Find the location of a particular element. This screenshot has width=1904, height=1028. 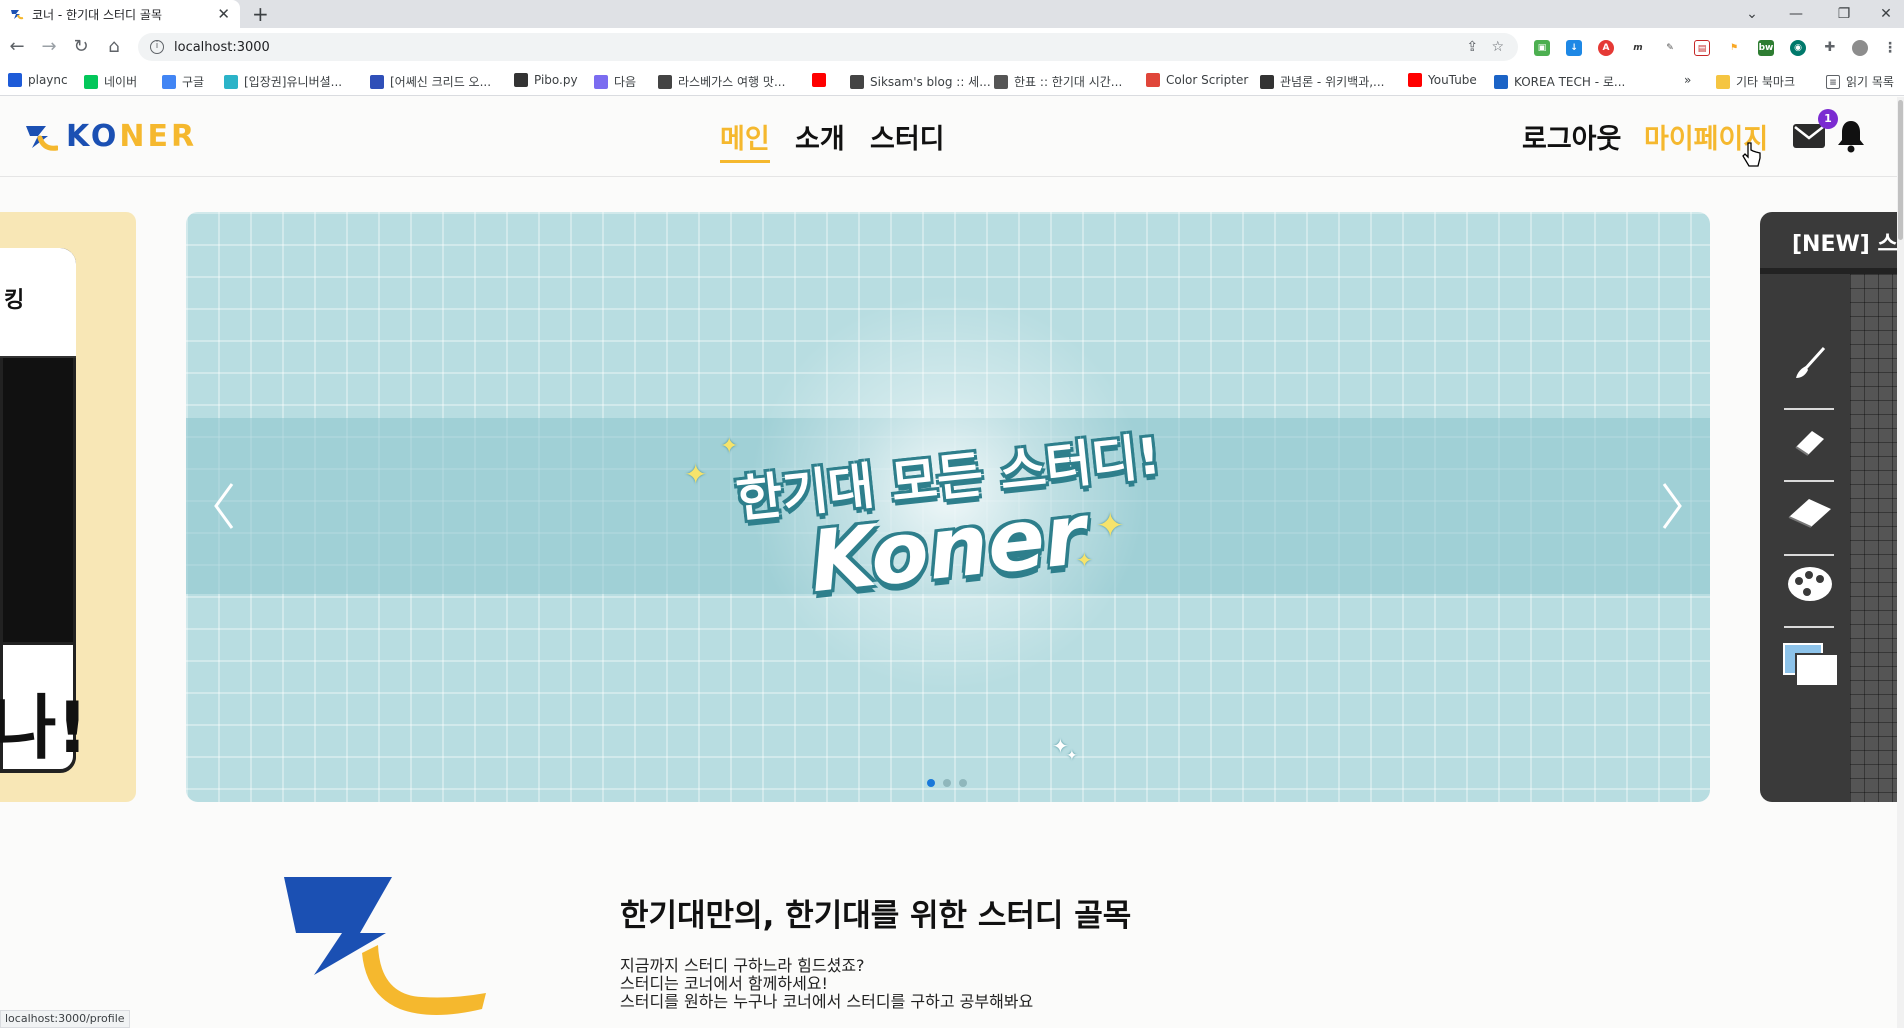

bookmark-item: 다음 is located at coordinates (615, 81).